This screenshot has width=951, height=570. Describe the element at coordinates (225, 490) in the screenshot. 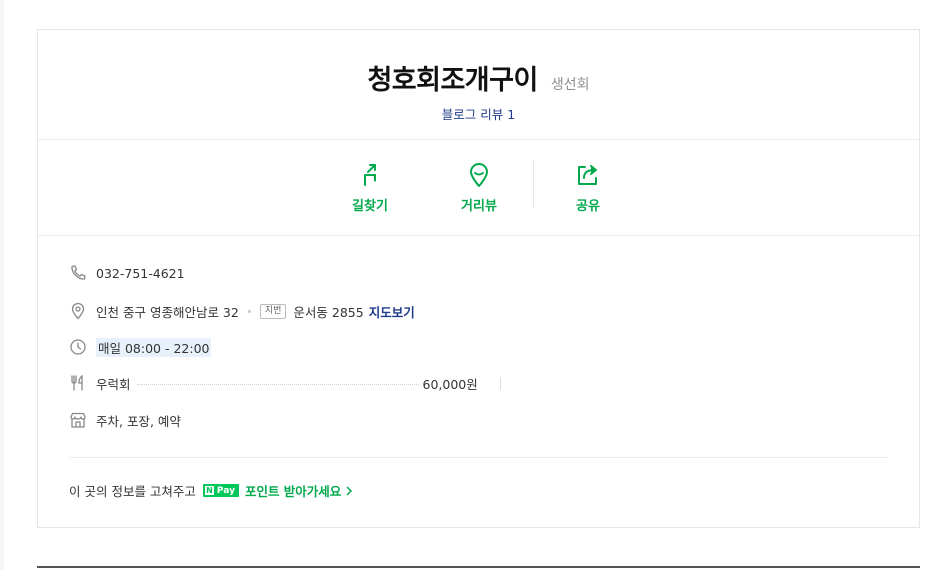

I see `npay-label: Pay` at that location.